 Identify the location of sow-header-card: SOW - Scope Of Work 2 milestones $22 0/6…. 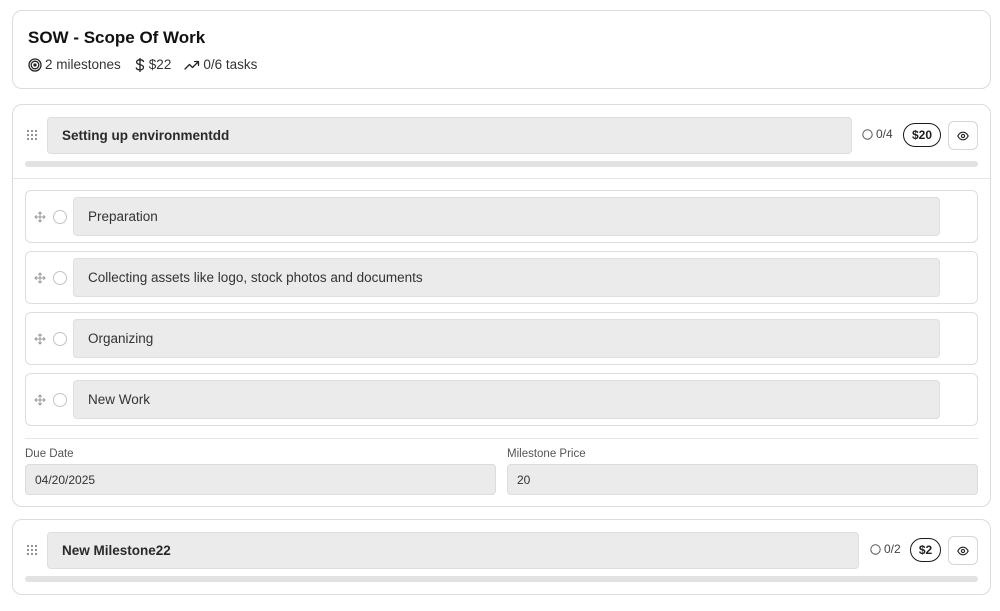
(501, 49).